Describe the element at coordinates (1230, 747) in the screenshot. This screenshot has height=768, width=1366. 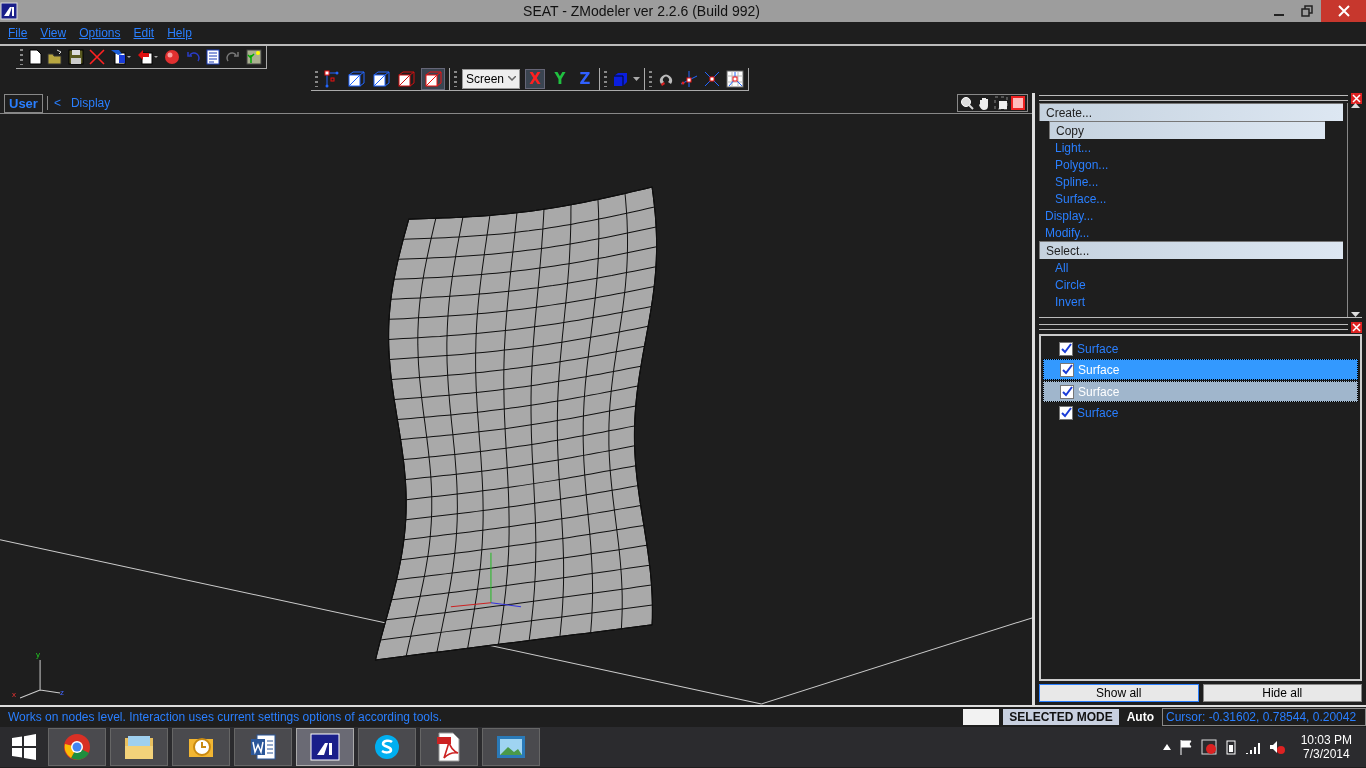
I see `battery-icon` at that location.